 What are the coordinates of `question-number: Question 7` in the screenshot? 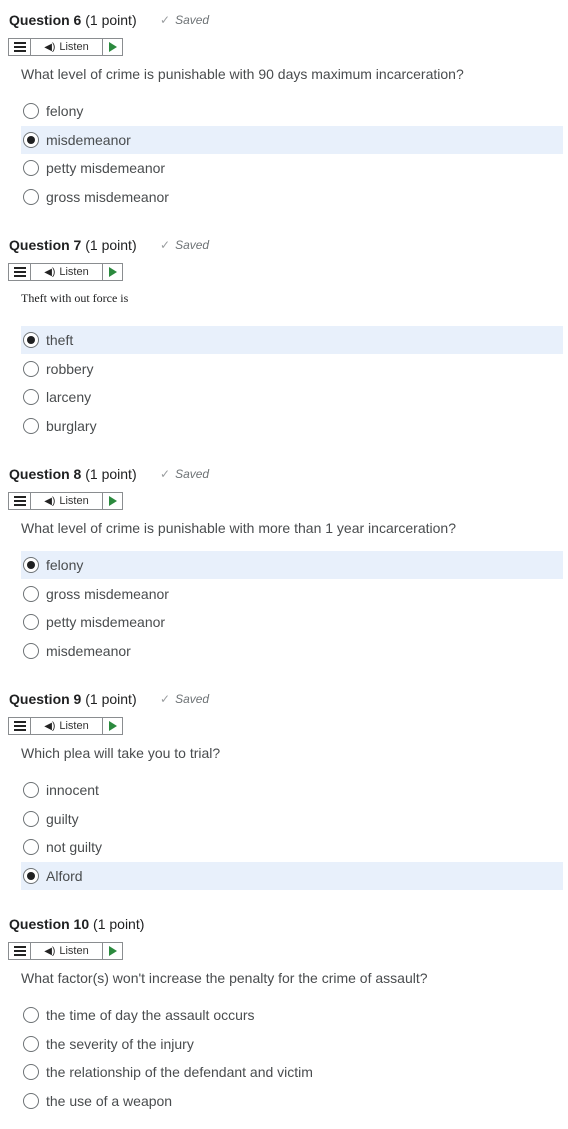 It's located at (45, 245).